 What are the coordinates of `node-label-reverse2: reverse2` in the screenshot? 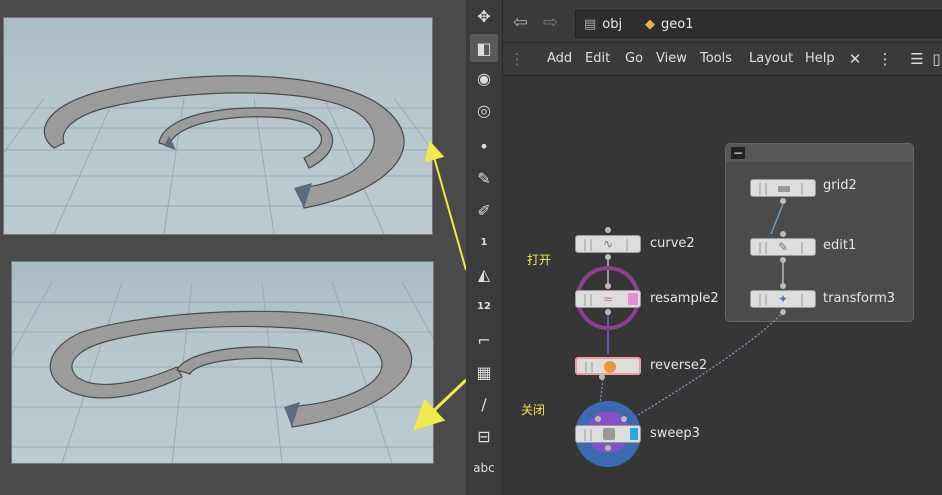 It's located at (679, 365).